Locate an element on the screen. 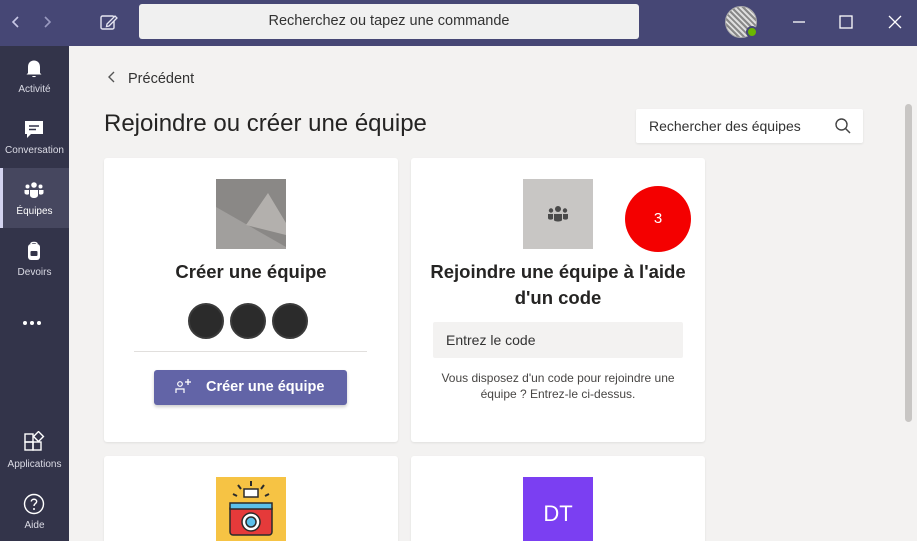 The height and width of the screenshot is (541, 917). compose-button is located at coordinates (109, 22).